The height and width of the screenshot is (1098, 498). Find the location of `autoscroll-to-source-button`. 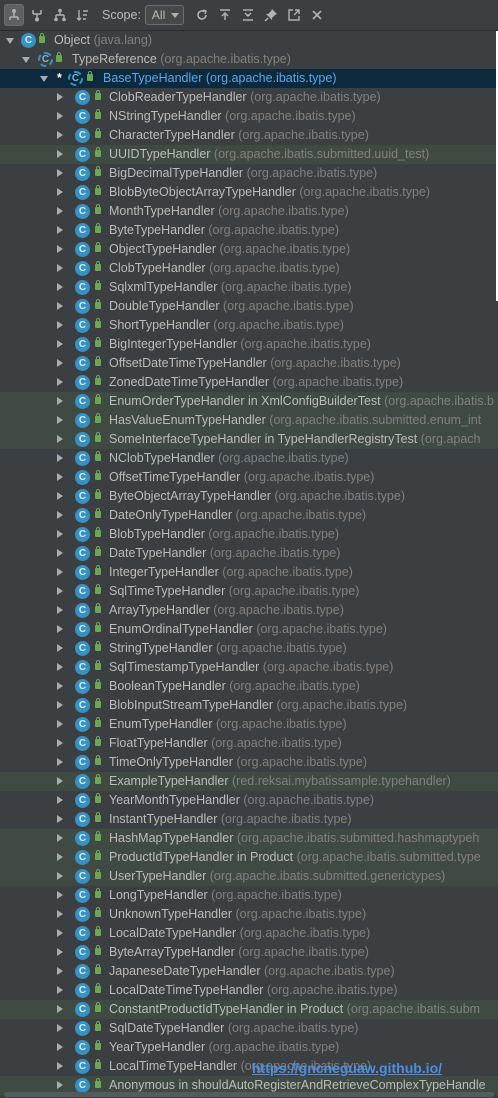

autoscroll-to-source-button is located at coordinates (225, 15).